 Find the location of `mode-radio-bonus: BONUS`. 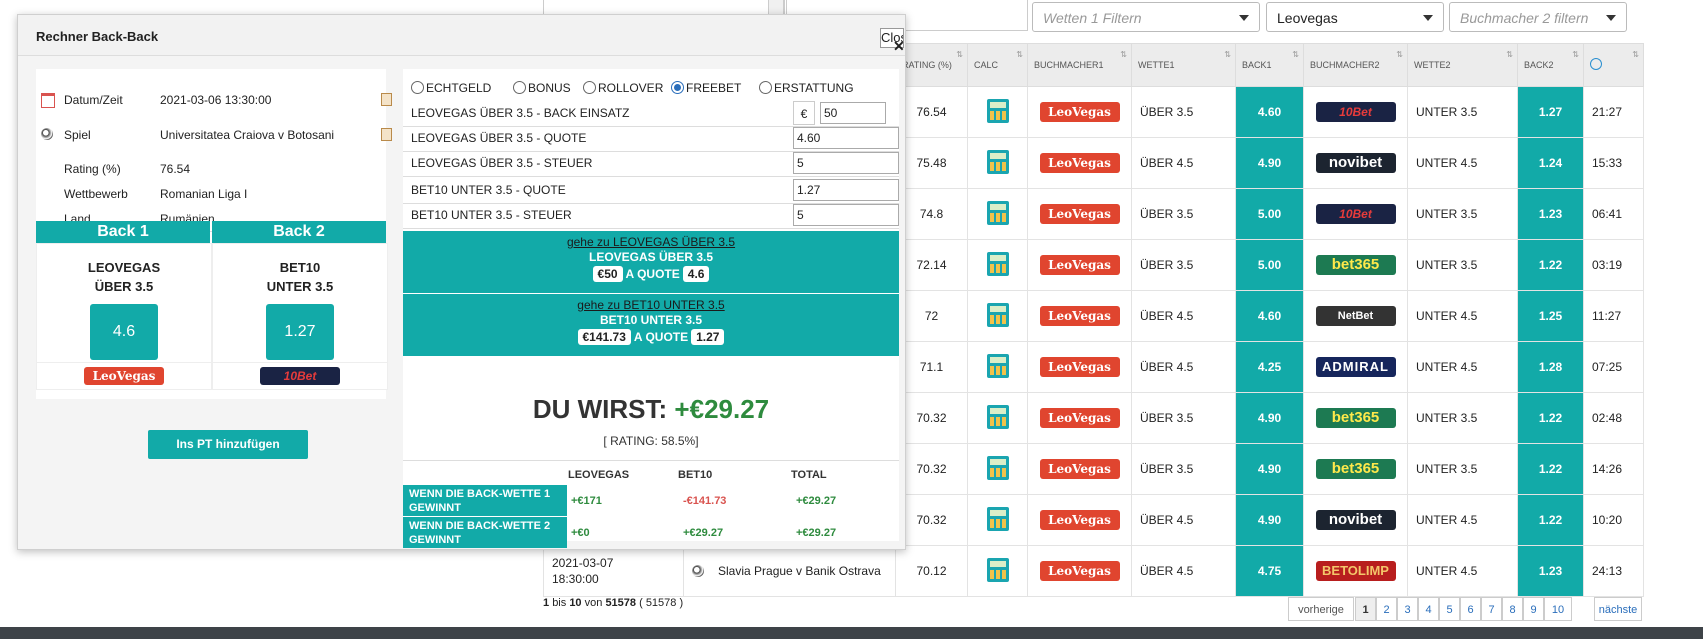

mode-radio-bonus: BONUS is located at coordinates (542, 88).